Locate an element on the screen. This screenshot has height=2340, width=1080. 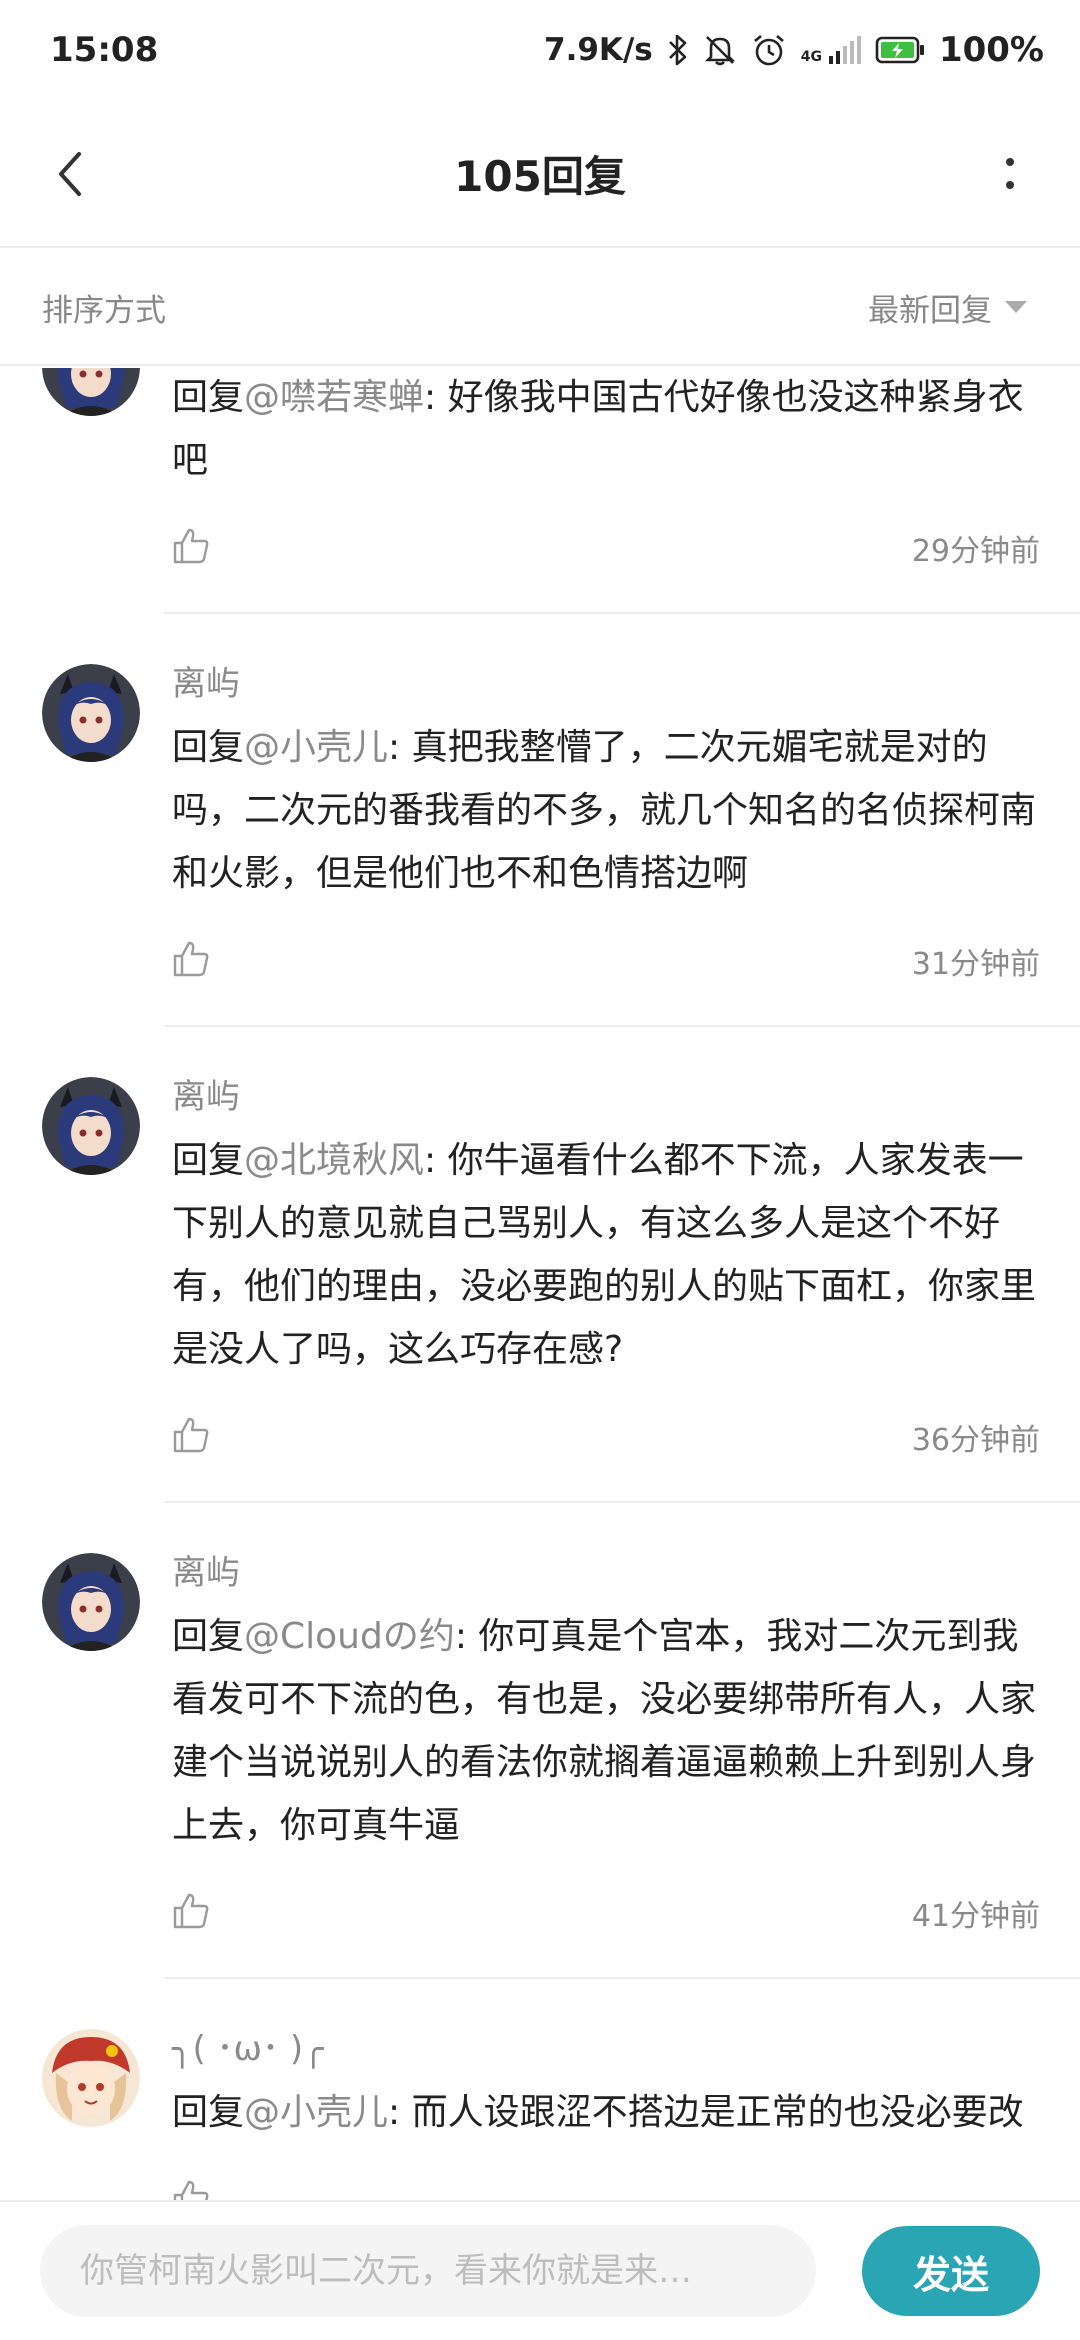
more-options-button is located at coordinates (1010, 174).